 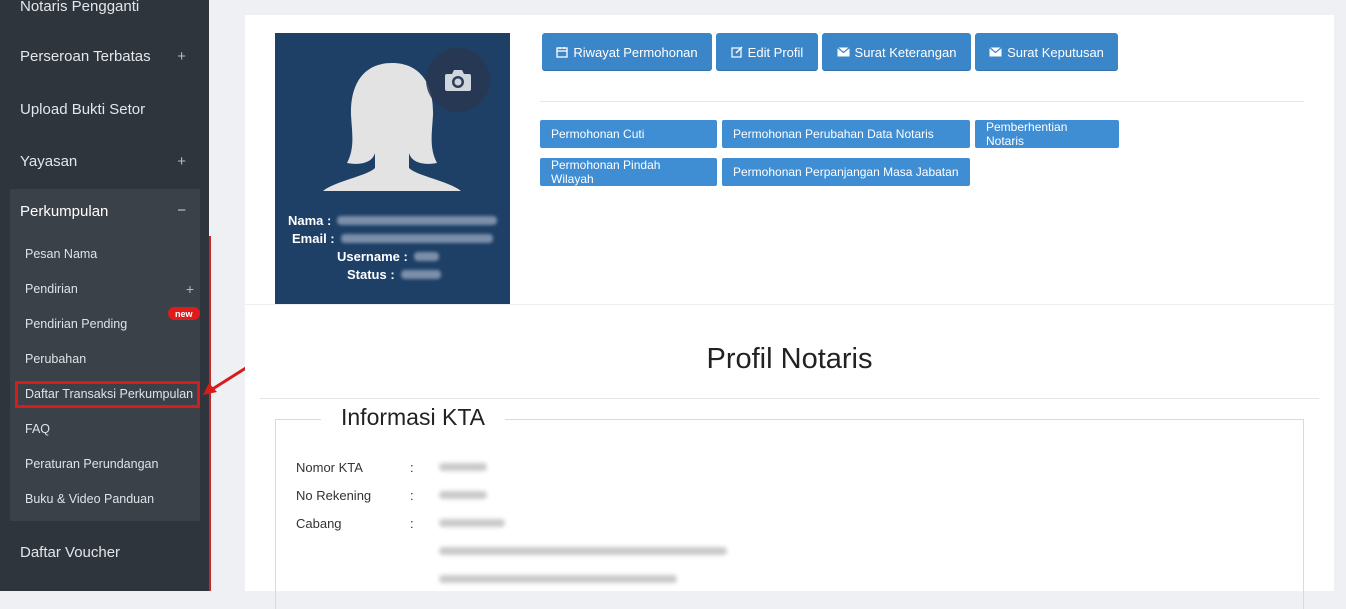 What do you see at coordinates (1055, 52) in the screenshot?
I see `button-label: Surat Keputusan` at bounding box center [1055, 52].